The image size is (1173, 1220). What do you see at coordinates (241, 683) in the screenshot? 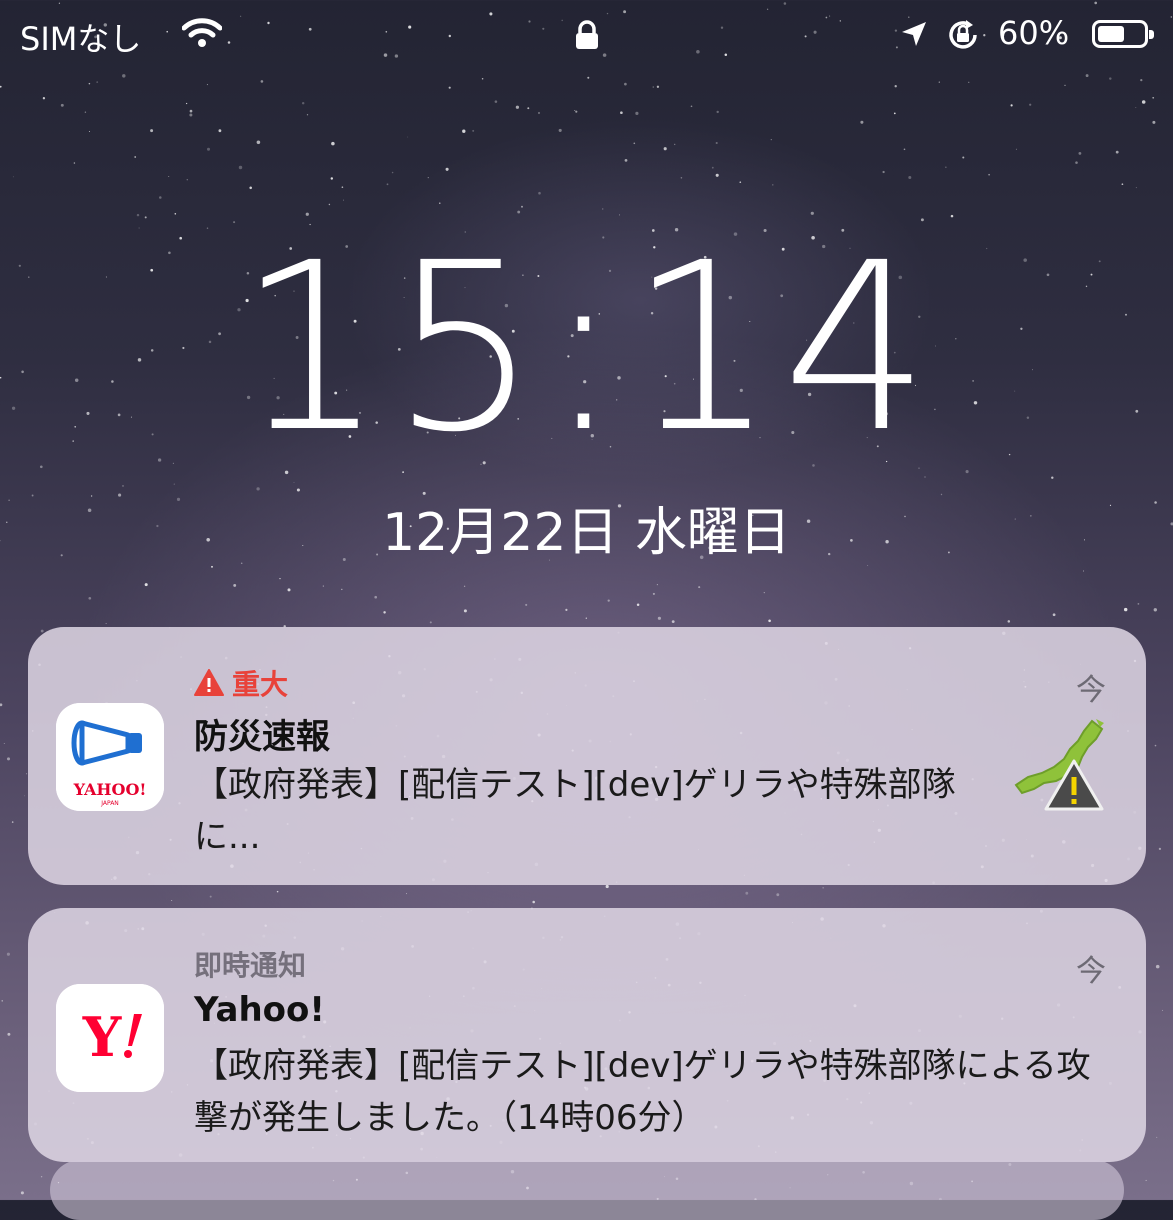
I see `notification-category-critical: 重大` at bounding box center [241, 683].